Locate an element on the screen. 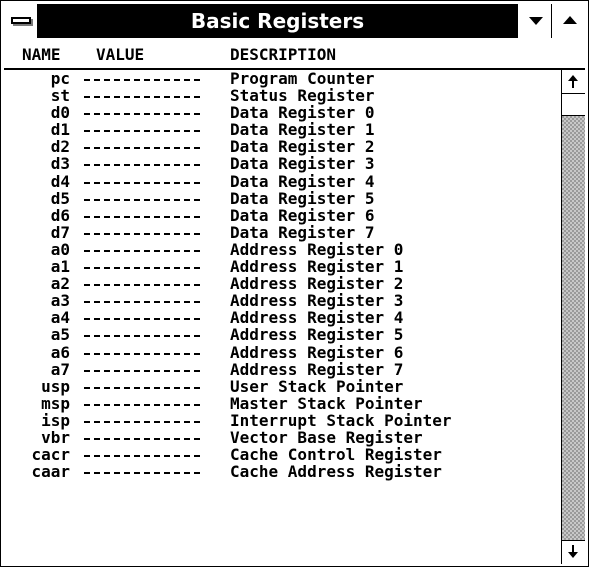 This screenshot has height=567, width=589. vertical-scrollbar is located at coordinates (573, 317).